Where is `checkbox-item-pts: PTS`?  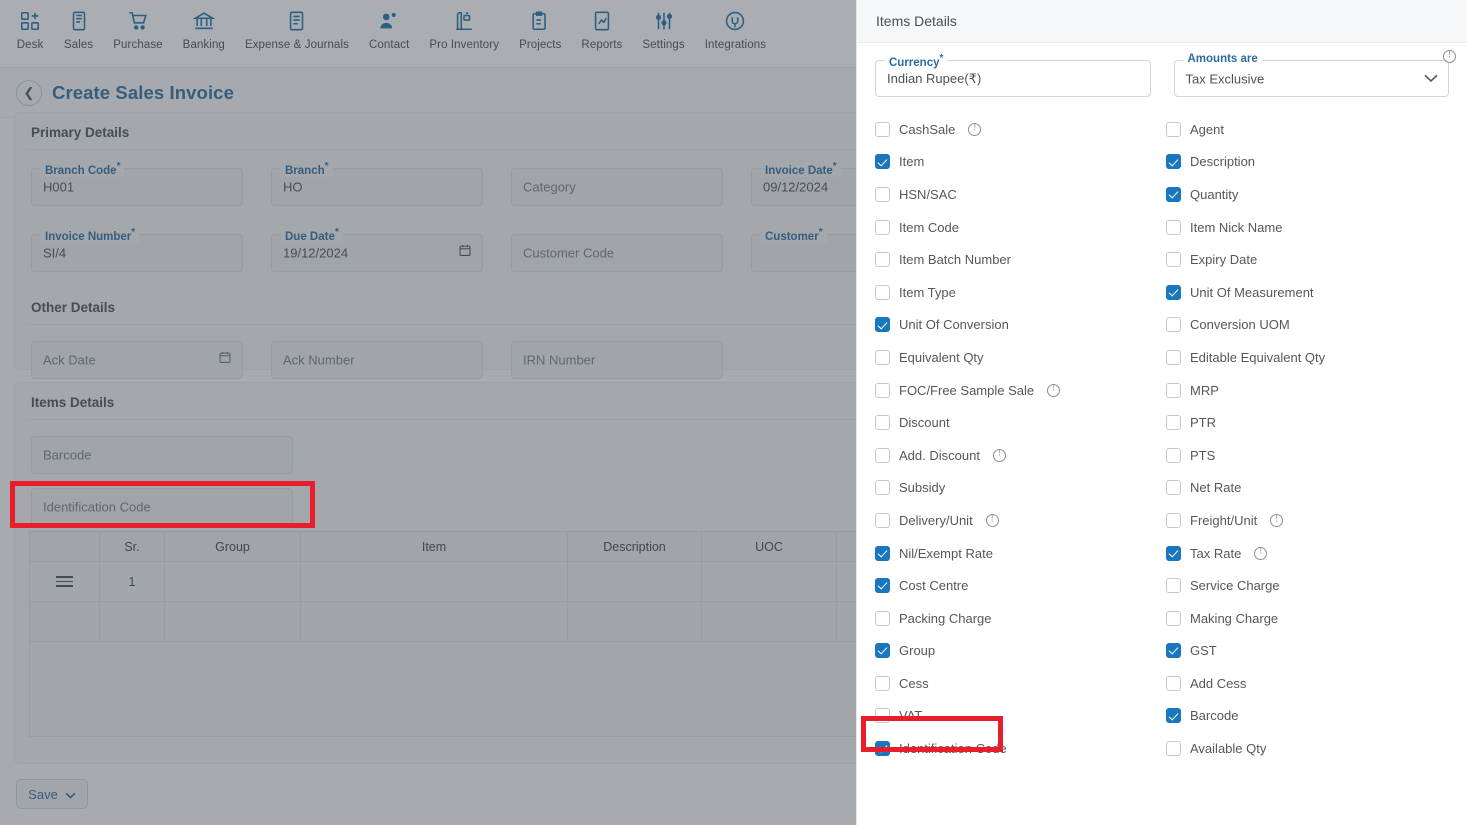
checkbox-item-pts: PTS is located at coordinates (1307, 455).